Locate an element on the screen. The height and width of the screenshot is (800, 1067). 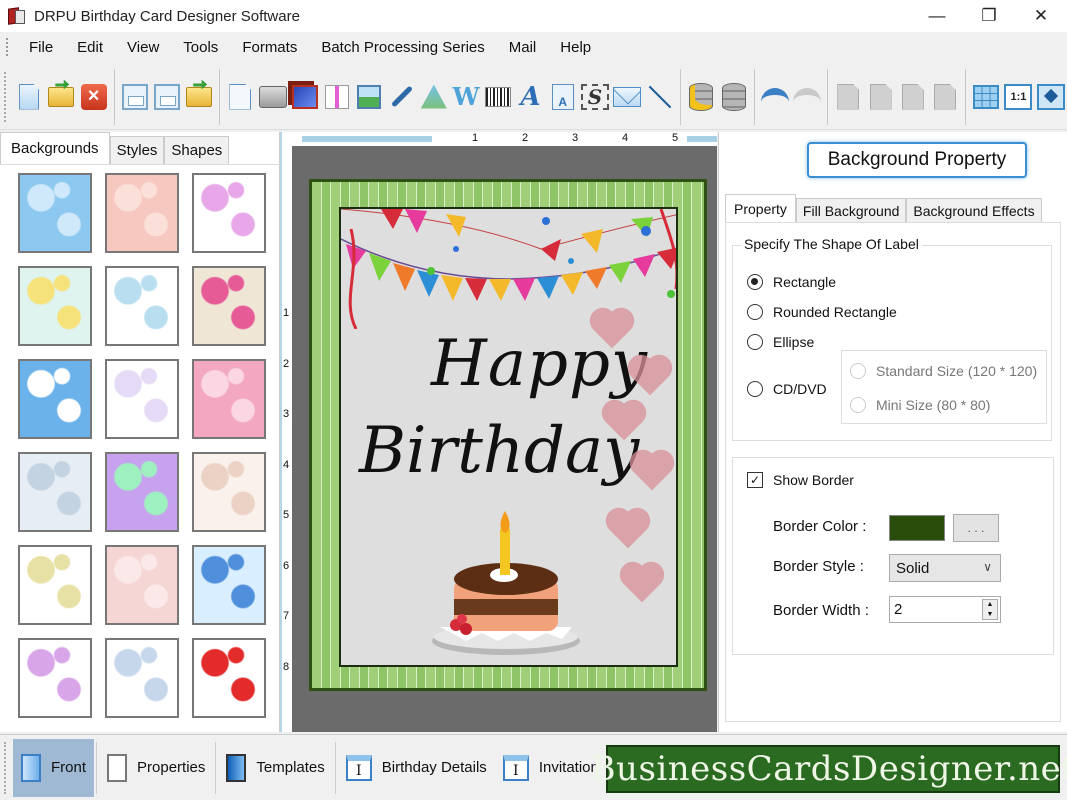
background-thumbnail-rainbow is located at coordinates (142, 492).